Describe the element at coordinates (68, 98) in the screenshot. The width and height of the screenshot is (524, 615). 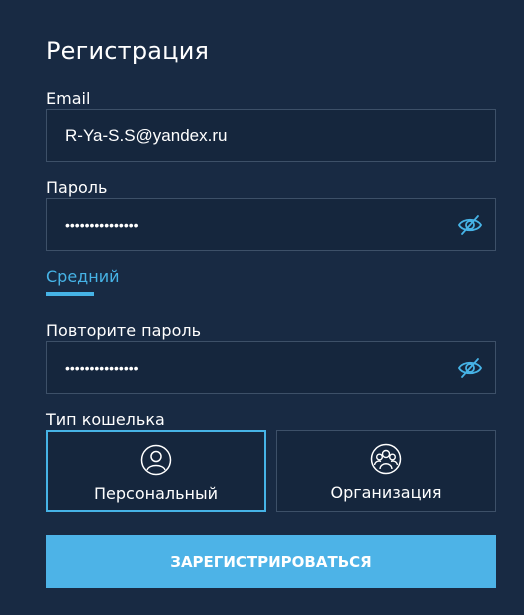
I see `email-label: Email` at that location.